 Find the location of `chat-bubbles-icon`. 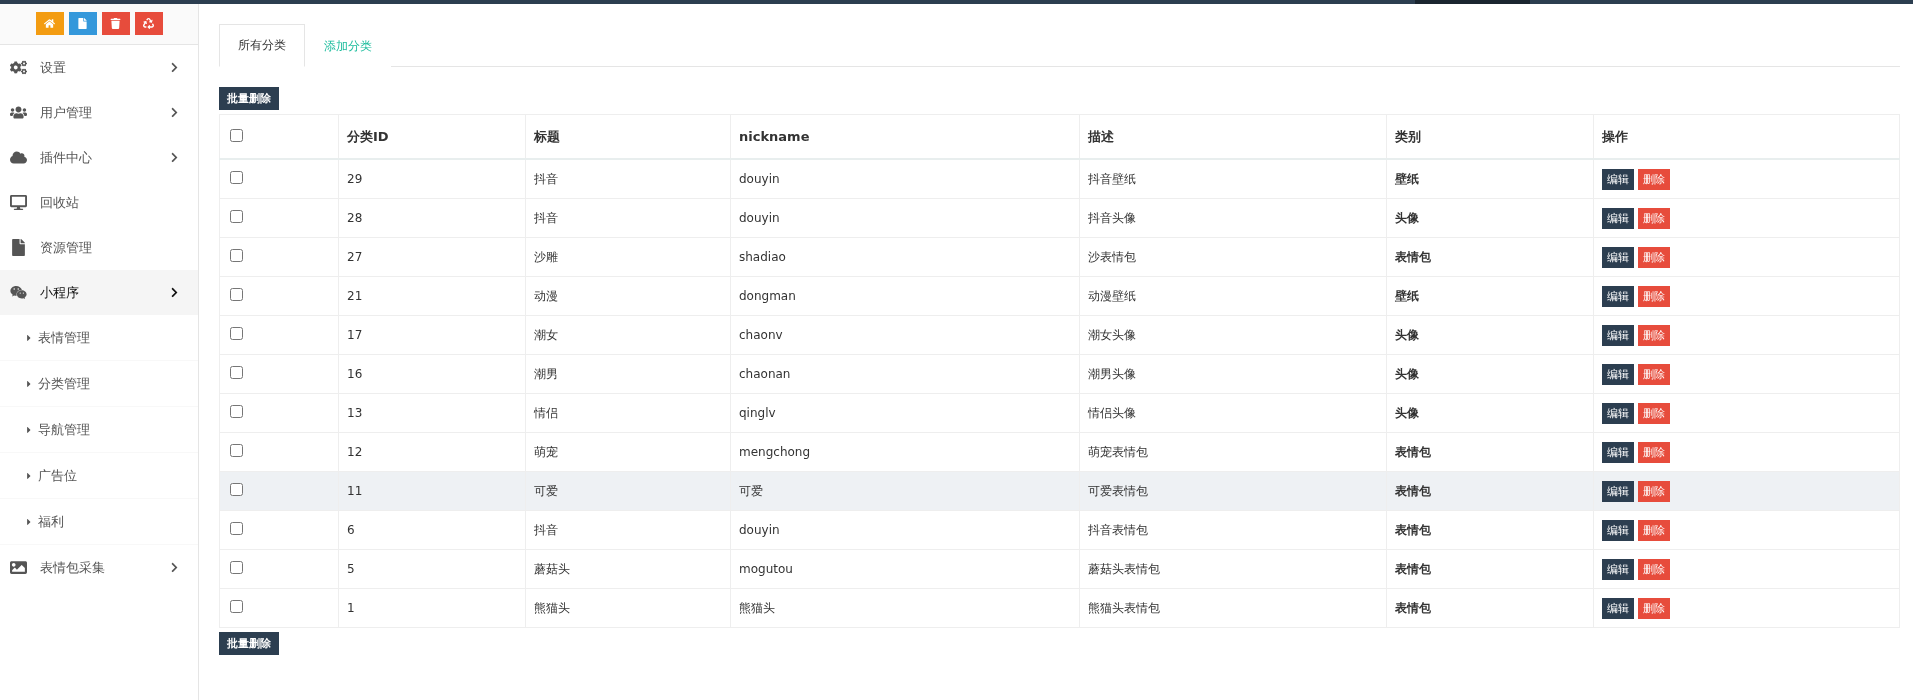

chat-bubbles-icon is located at coordinates (18, 292).